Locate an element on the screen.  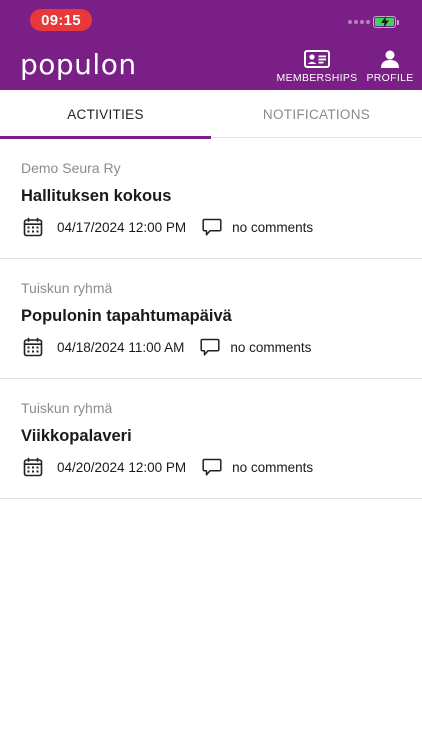
status-bar-time: 09:15 is located at coordinates (61, 20).